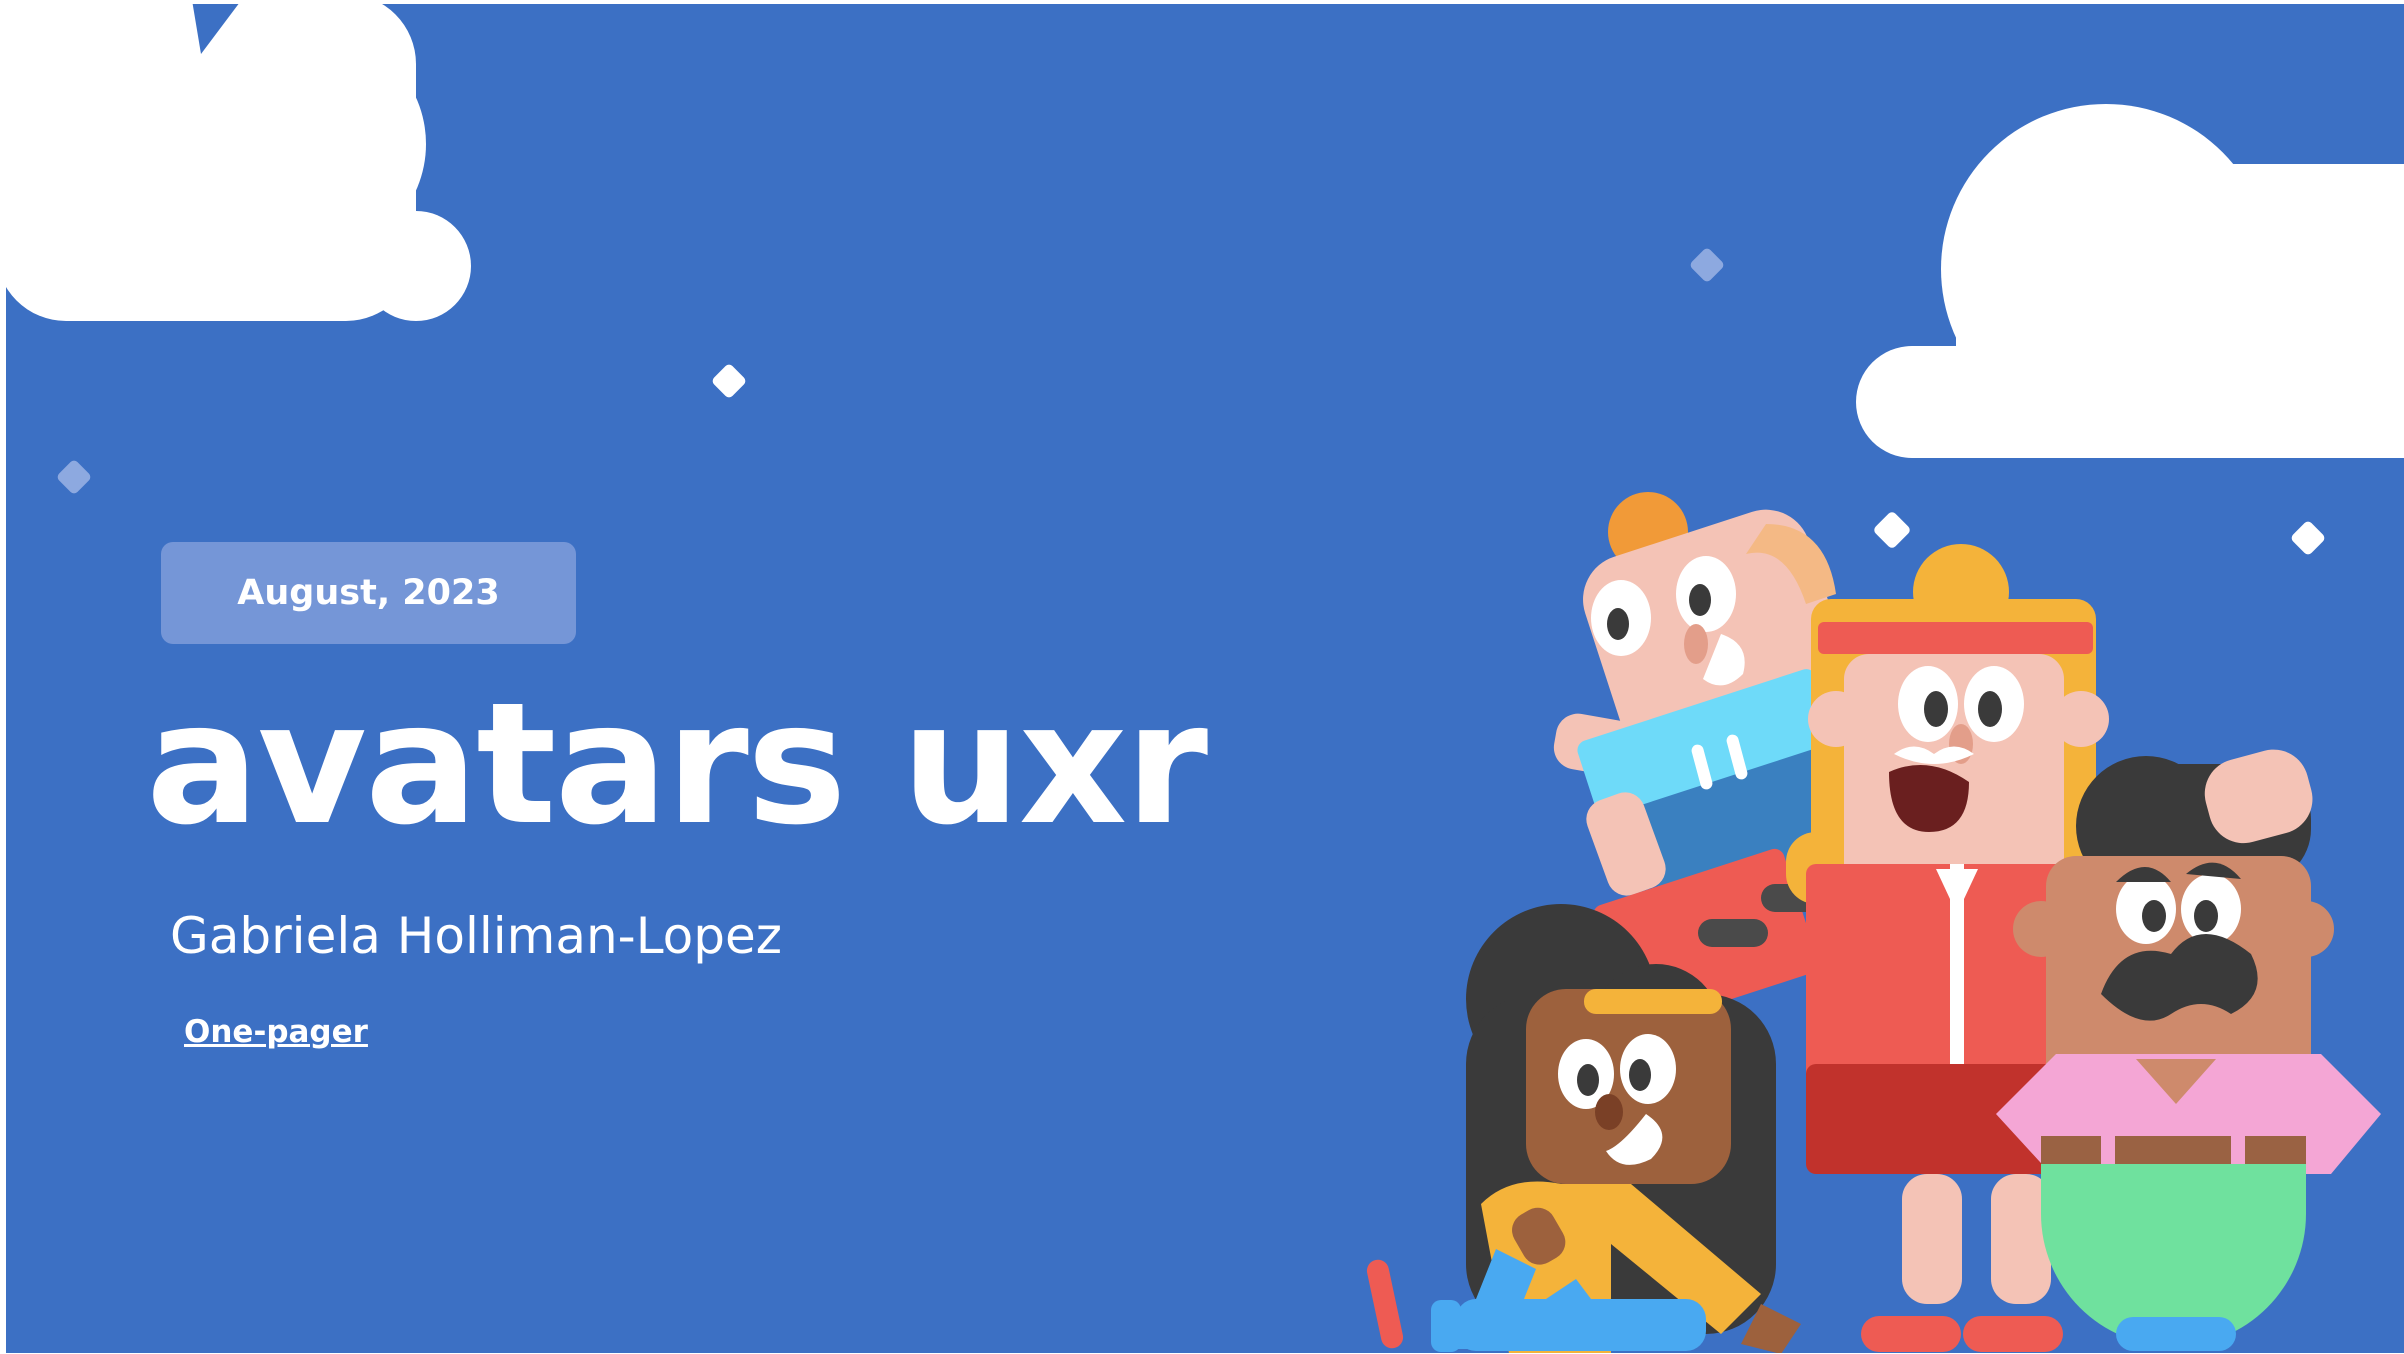 The image size is (2404, 1354). I want to click on cloud-illustration-left, so click(238, 162).